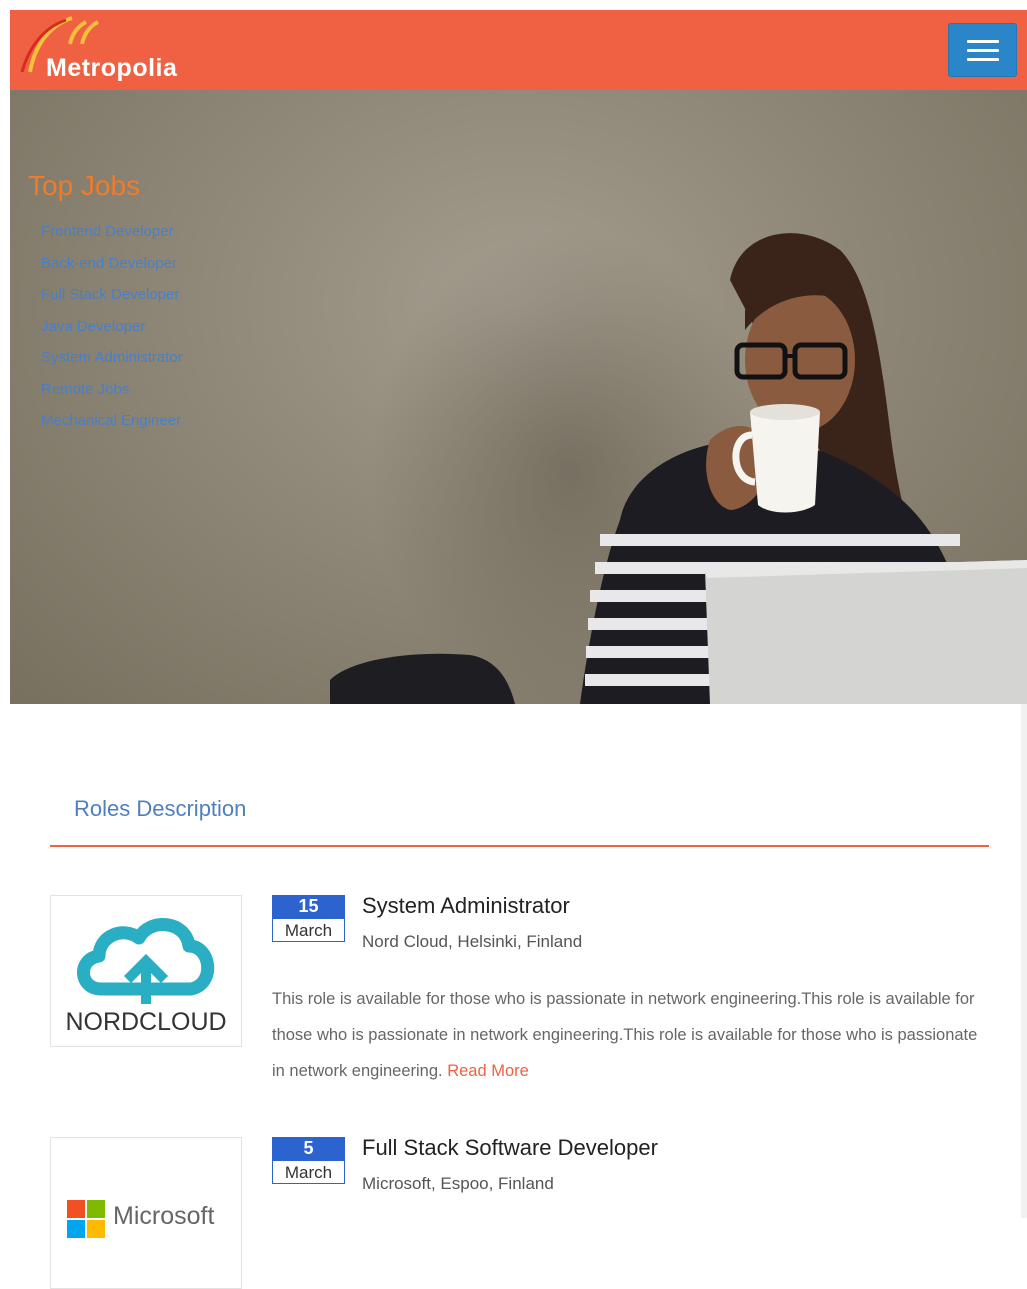  What do you see at coordinates (519, 846) in the screenshot?
I see `section-divider` at bounding box center [519, 846].